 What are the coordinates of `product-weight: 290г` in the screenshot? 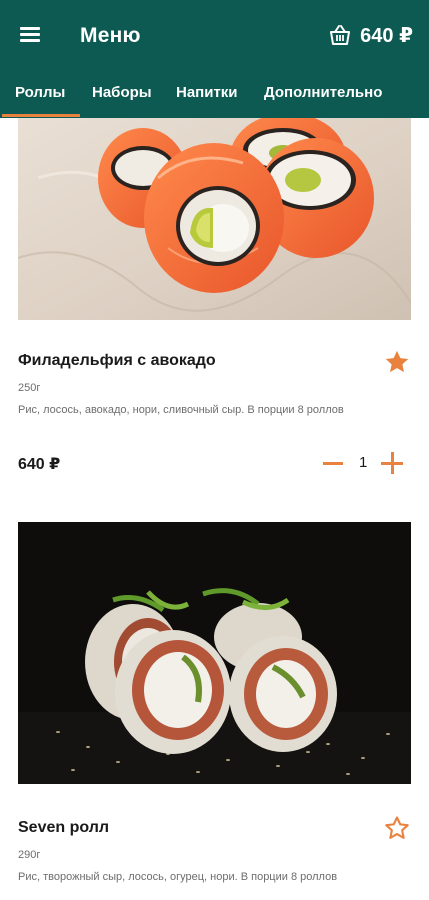 It's located at (29, 855).